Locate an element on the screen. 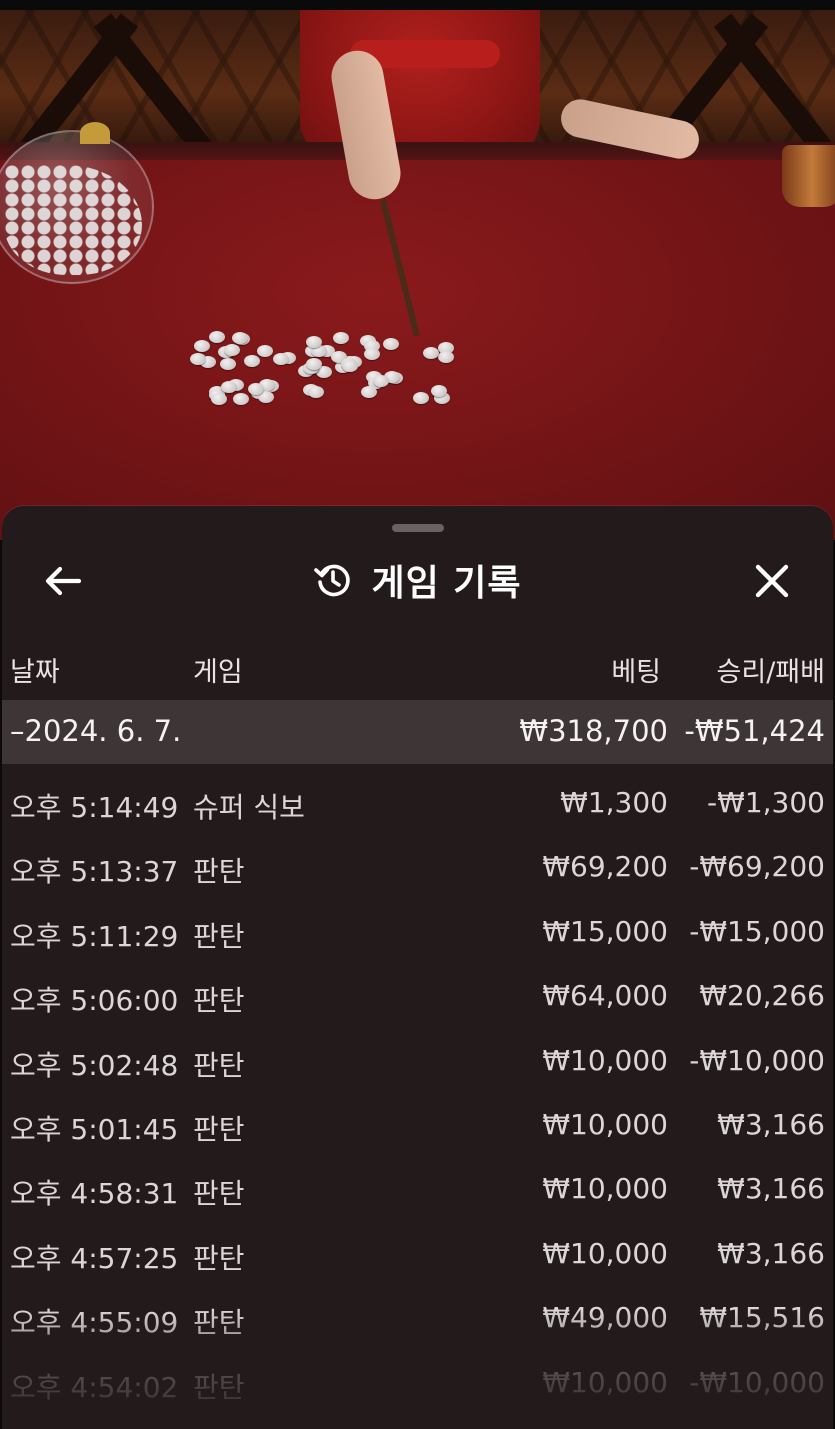 This screenshot has height=1429, width=835. row-result: -₩1,300 is located at coordinates (766, 802).